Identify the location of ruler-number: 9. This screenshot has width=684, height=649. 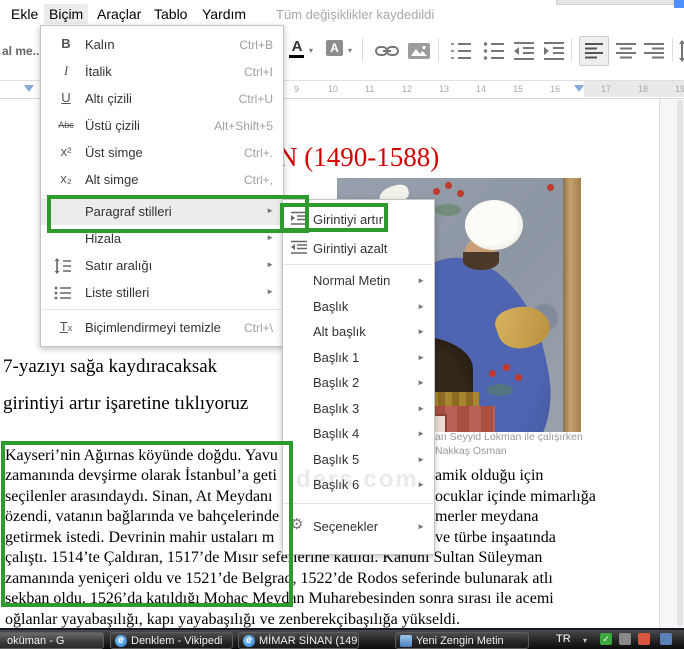
(297, 89).